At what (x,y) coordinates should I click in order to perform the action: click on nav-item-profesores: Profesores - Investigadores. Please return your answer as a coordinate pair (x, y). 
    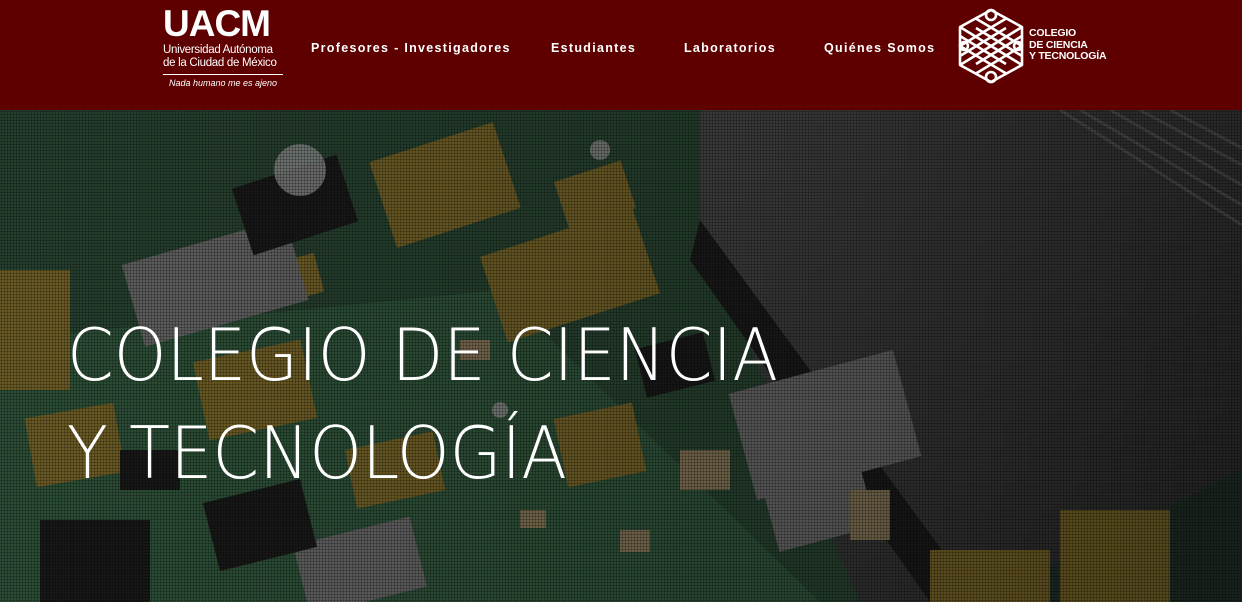
    Looking at the image, I should click on (411, 48).